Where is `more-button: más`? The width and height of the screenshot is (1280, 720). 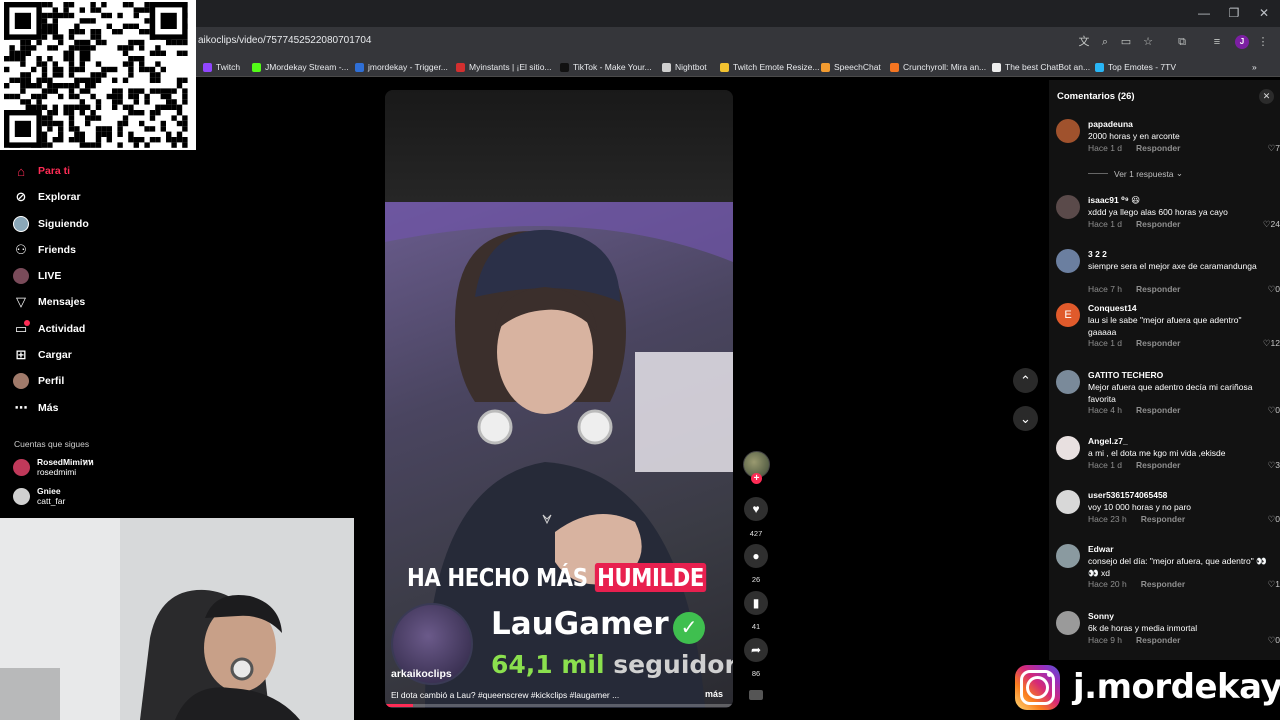 more-button: más is located at coordinates (714, 694).